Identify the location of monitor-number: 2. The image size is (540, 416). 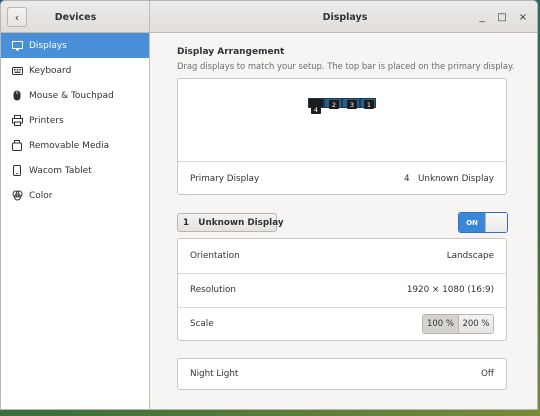
(334, 104).